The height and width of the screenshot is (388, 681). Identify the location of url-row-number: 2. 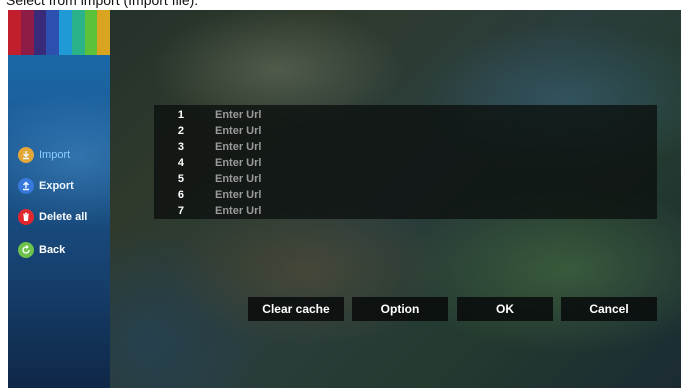
(180, 131).